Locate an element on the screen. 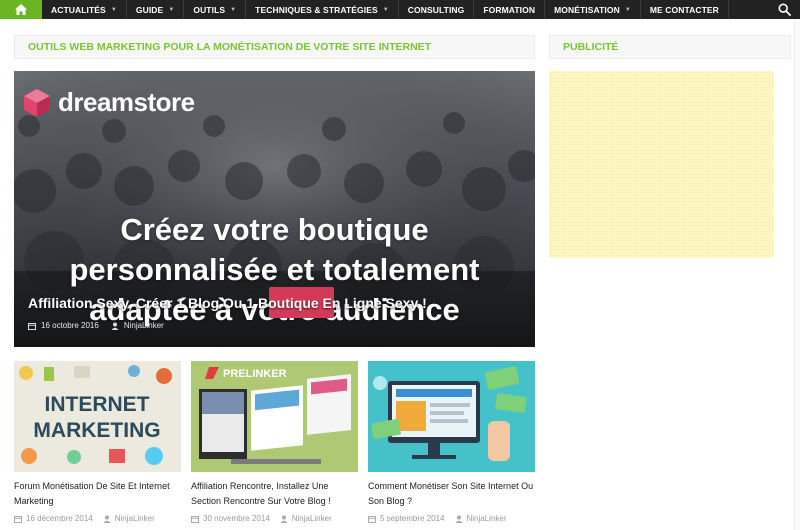  sidebar-section-header: PUBLICITÉ is located at coordinates (670, 47).